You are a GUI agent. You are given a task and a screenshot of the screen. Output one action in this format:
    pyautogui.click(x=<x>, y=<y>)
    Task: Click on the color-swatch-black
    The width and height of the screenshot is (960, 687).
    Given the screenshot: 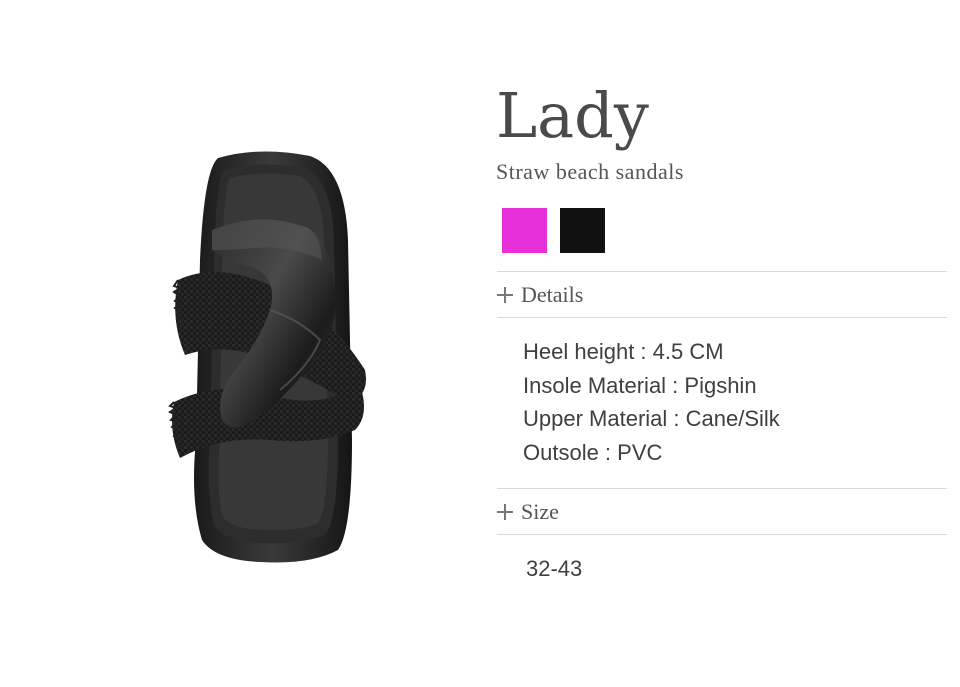 What is the action you would take?
    pyautogui.click(x=582, y=230)
    